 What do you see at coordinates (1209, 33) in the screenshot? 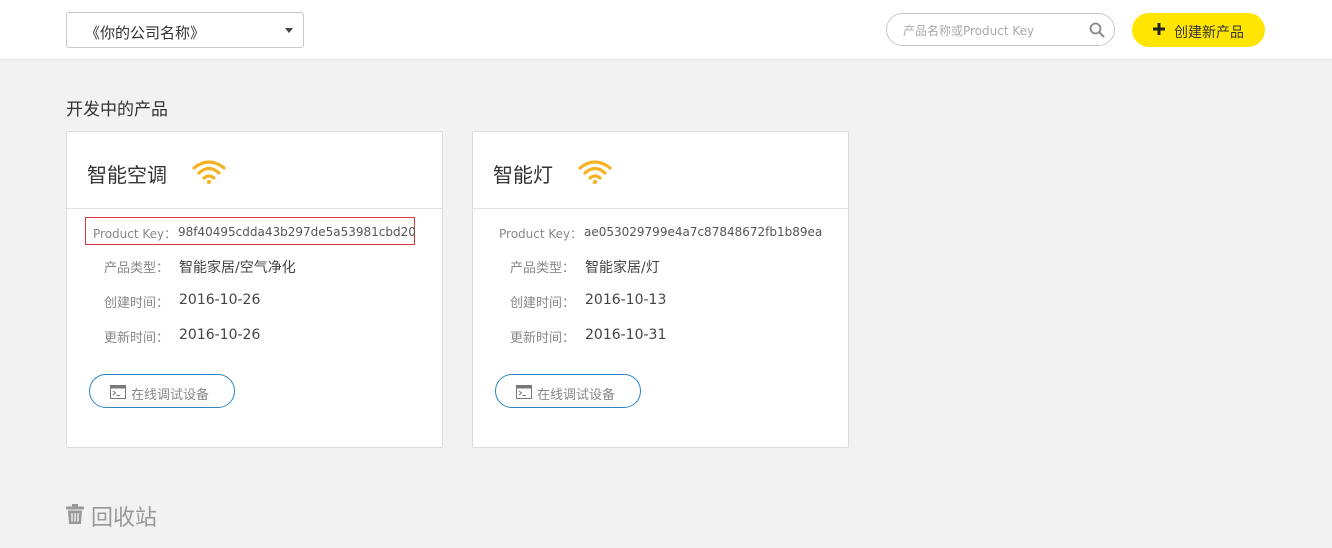
I see `create-product-label: 创建新产品` at bounding box center [1209, 33].